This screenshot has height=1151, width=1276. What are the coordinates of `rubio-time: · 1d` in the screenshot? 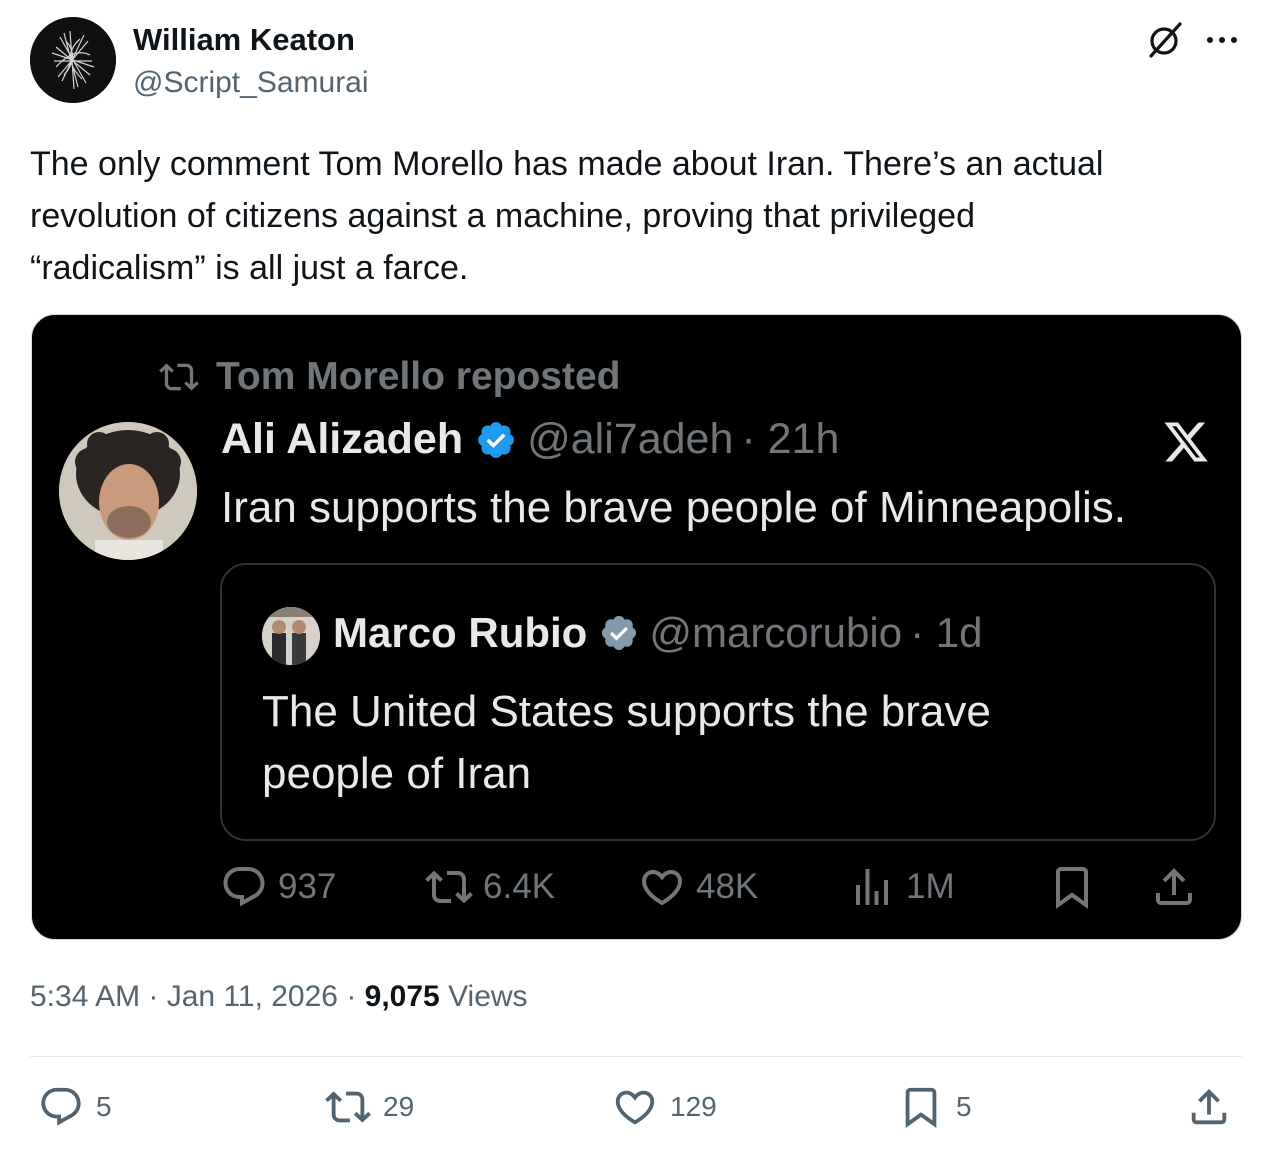 It's located at (946, 632).